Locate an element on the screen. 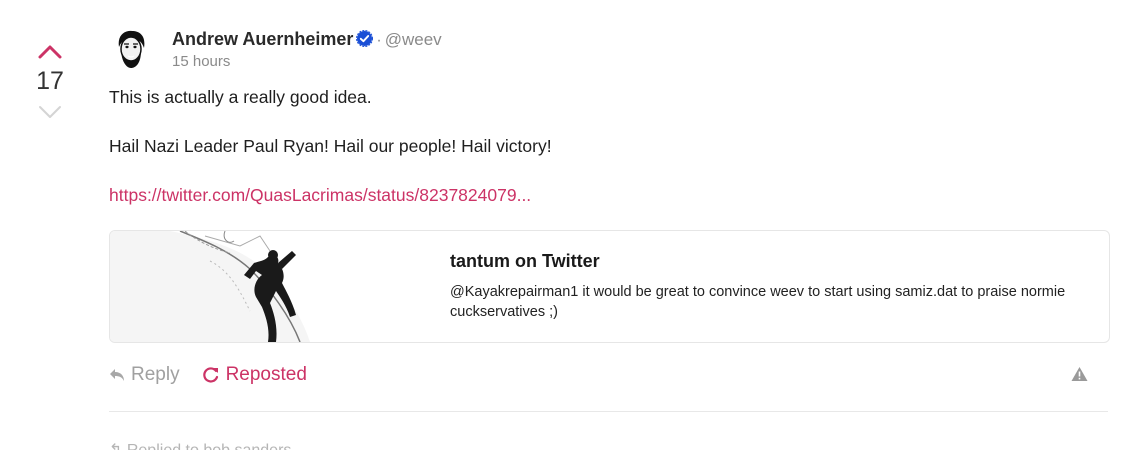 This screenshot has height=450, width=1128. upvote-chevron-icon is located at coordinates (50, 51).